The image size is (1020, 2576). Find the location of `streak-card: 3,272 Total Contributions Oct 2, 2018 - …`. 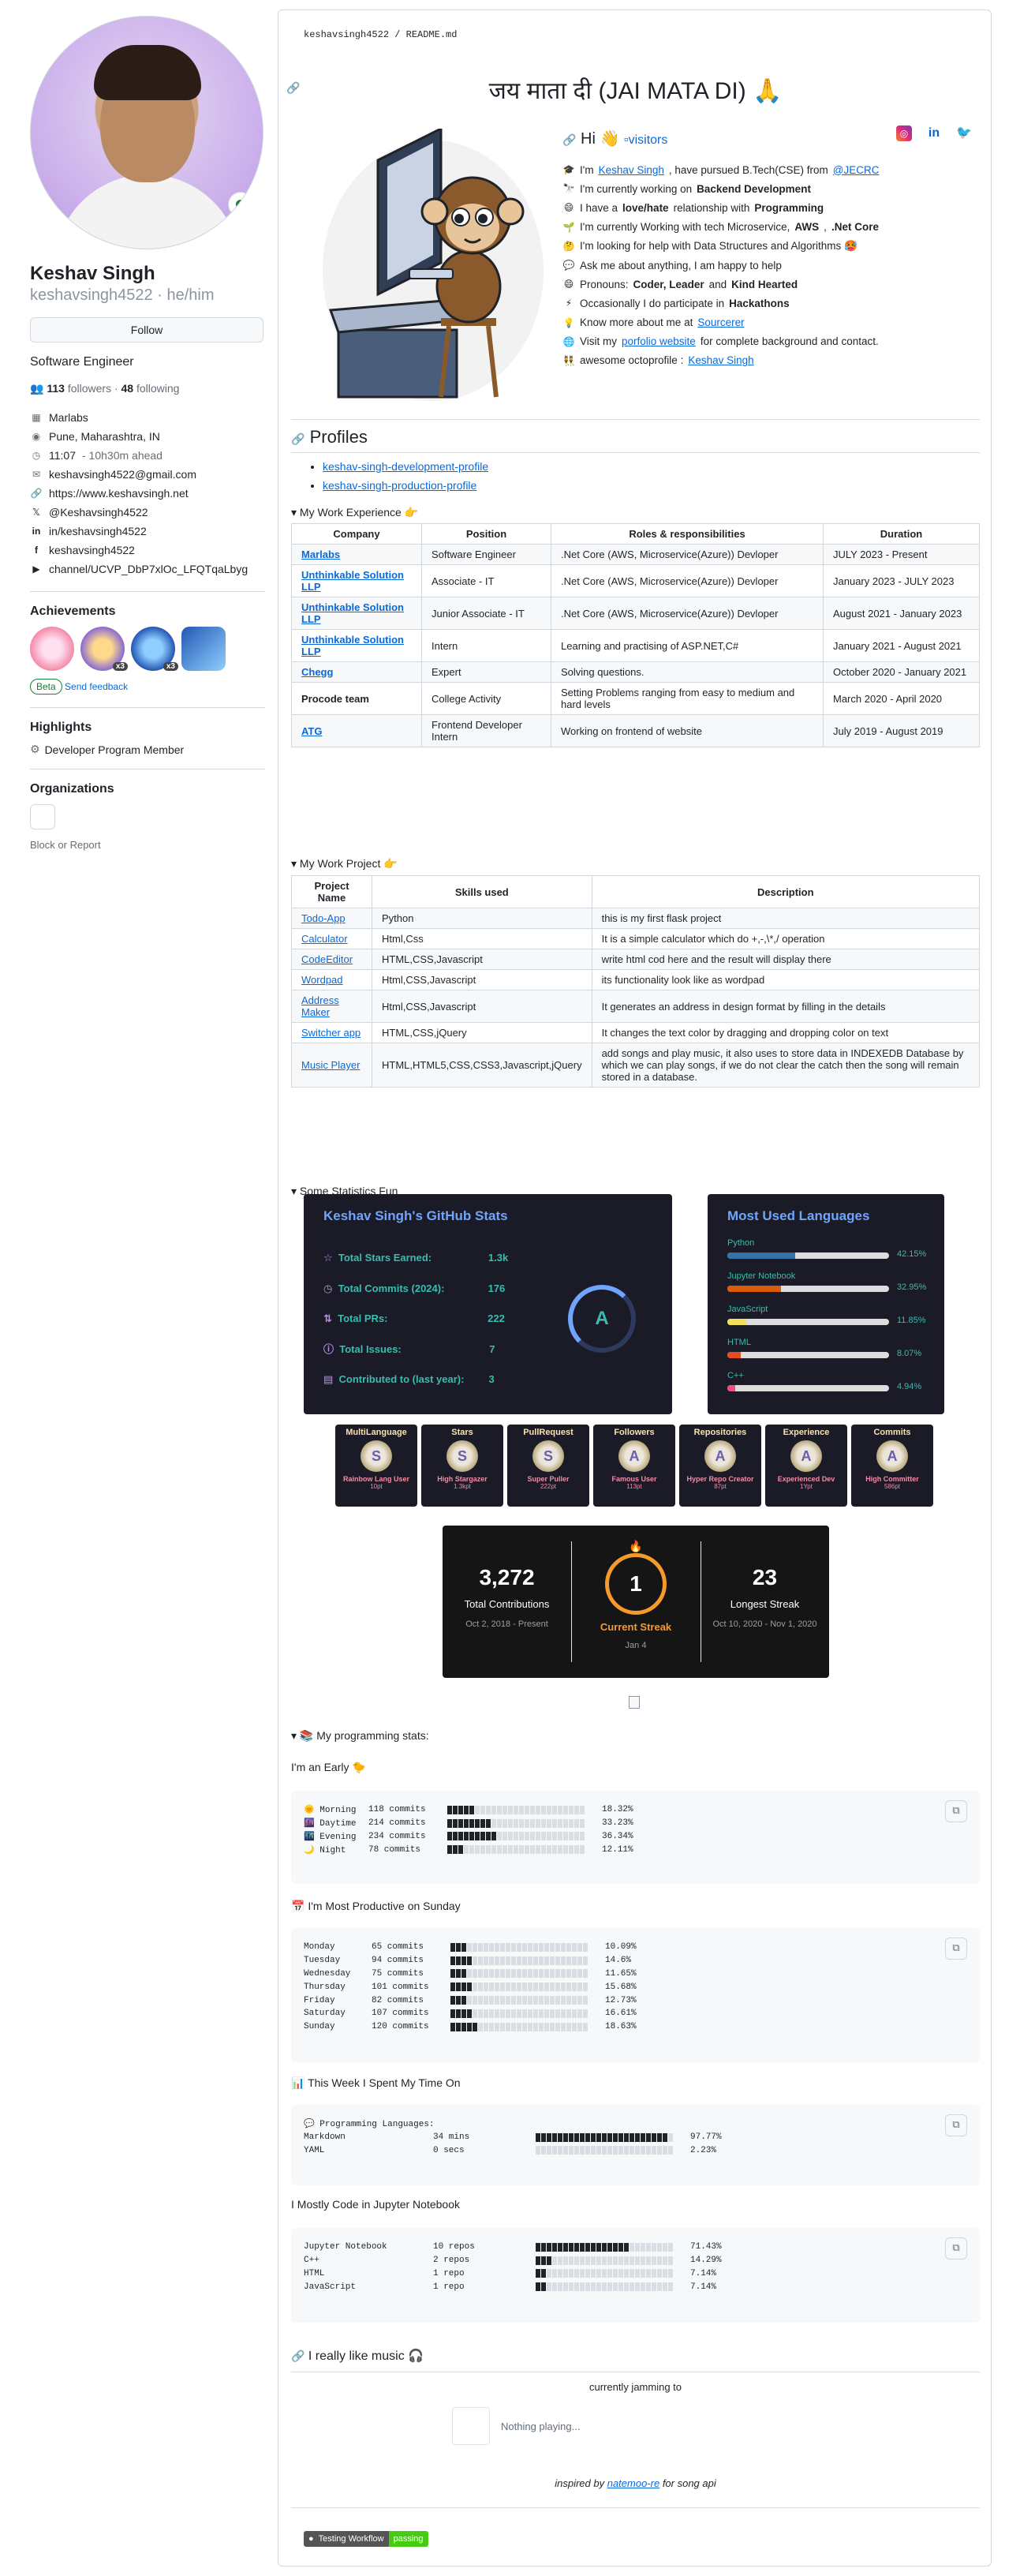

streak-card: 3,272 Total Contributions Oct 2, 2018 - … is located at coordinates (636, 1602).